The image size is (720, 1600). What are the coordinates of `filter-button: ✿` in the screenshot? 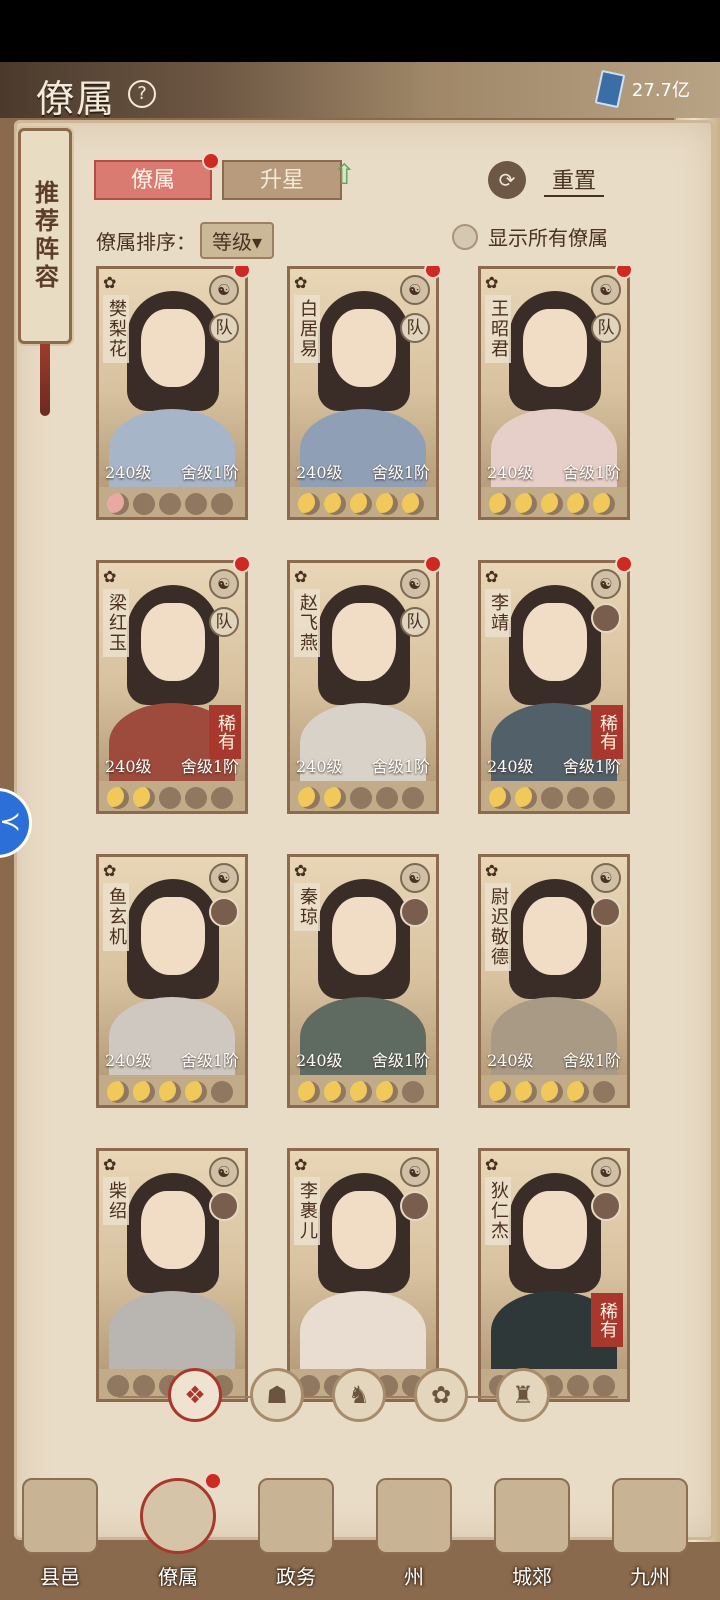 It's located at (441, 1395).